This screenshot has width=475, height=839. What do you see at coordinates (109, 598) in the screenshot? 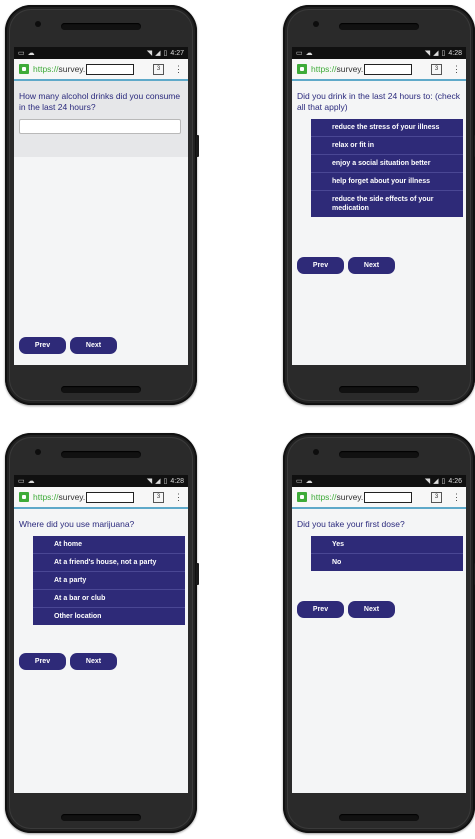
I see `option-bar: At a bar or club` at bounding box center [109, 598].